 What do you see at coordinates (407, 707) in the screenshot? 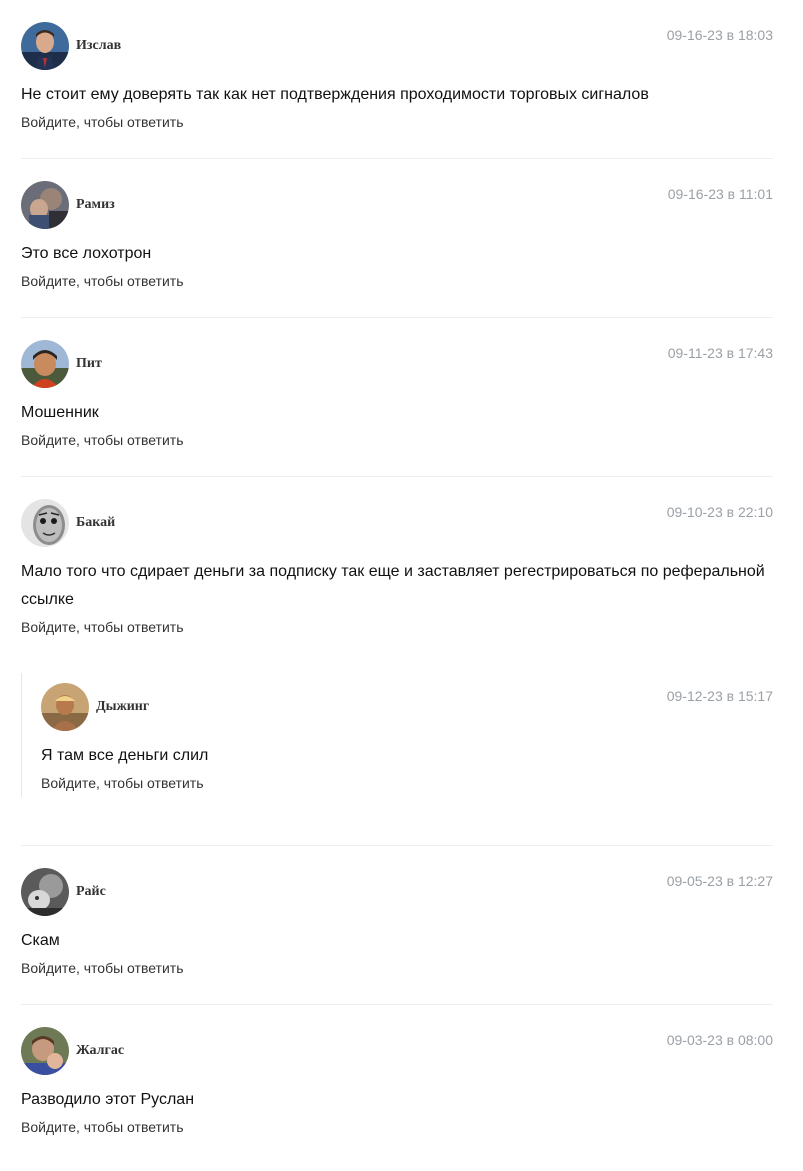
I see `comment-header: Дыжинг 09-12-23 в 15:17` at bounding box center [407, 707].